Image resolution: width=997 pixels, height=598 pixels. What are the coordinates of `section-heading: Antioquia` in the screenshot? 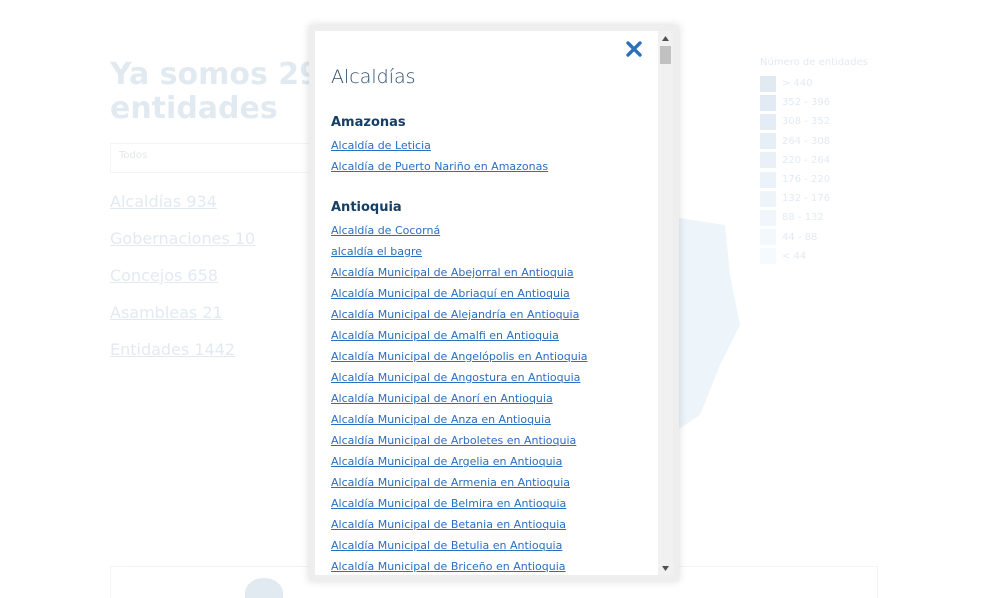 It's located at (366, 207).